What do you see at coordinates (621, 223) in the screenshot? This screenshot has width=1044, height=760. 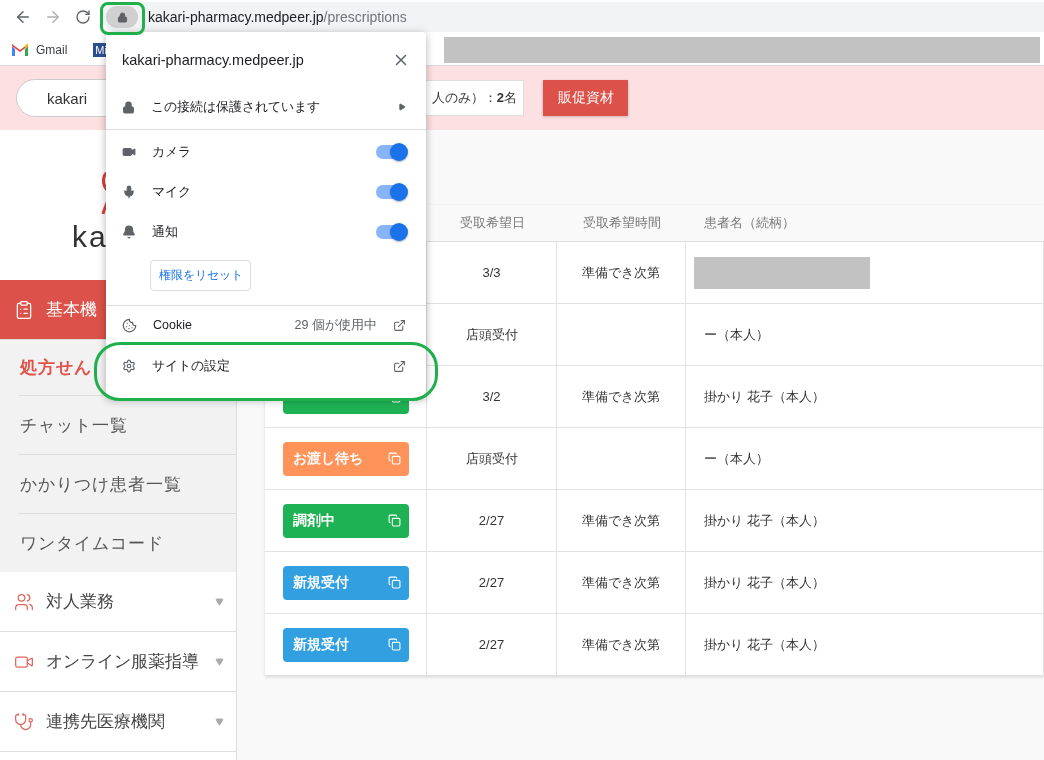 I see `column-header: 受取希望時間` at bounding box center [621, 223].